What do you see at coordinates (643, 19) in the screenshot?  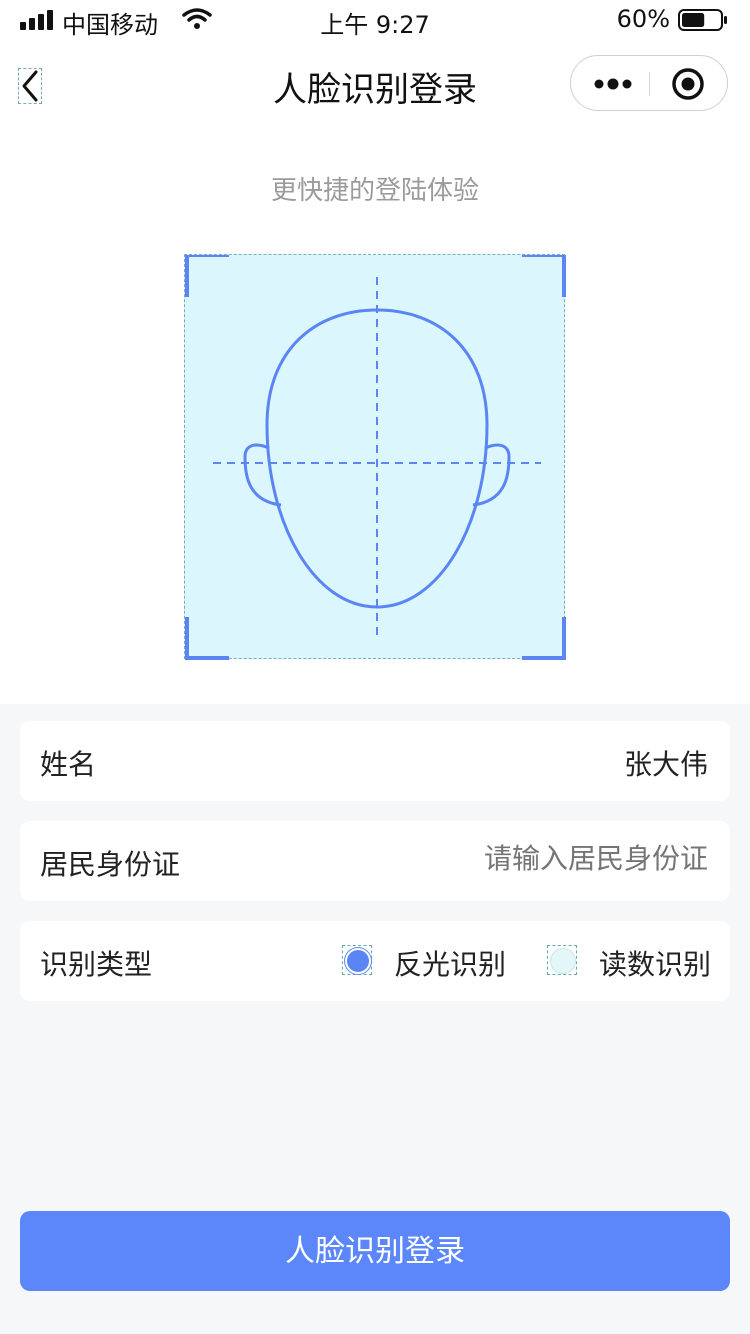 I see `battery-percentage: 60%` at bounding box center [643, 19].